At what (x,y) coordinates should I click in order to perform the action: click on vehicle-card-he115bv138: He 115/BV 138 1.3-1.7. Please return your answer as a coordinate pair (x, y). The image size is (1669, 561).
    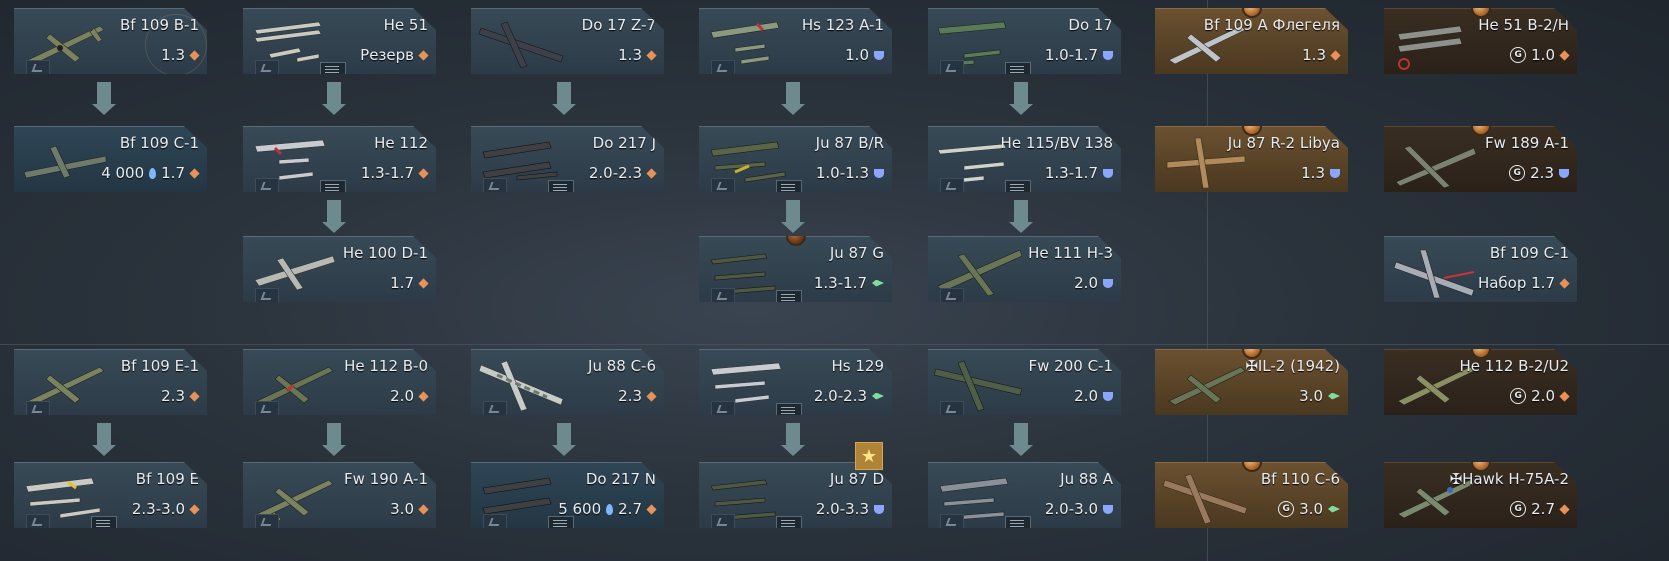
    Looking at the image, I should click on (1024, 159).